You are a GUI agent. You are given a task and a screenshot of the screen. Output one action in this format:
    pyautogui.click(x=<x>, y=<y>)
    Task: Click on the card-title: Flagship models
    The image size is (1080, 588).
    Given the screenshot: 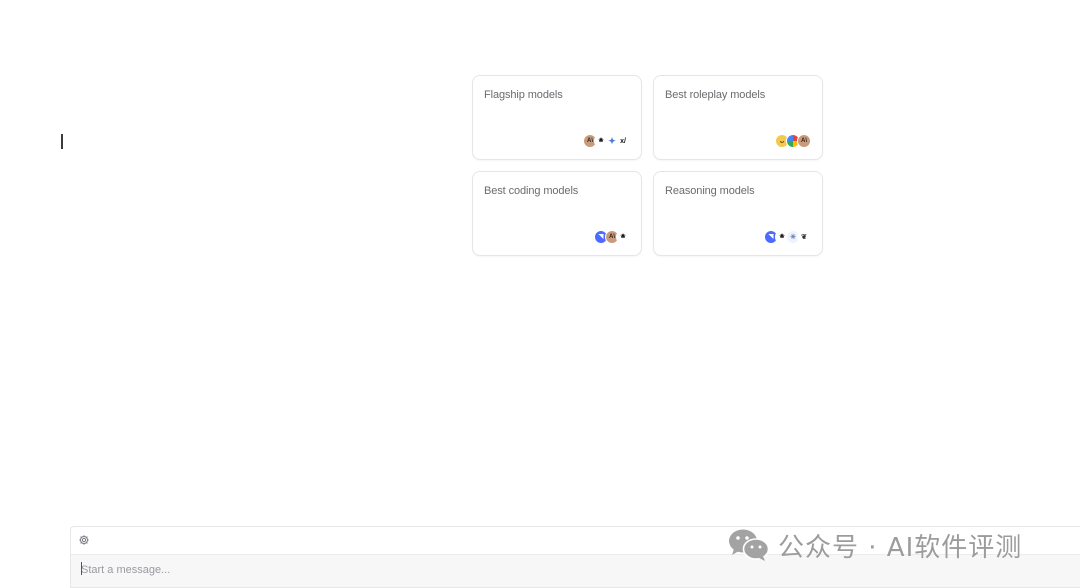 What is the action you would take?
    pyautogui.click(x=523, y=95)
    